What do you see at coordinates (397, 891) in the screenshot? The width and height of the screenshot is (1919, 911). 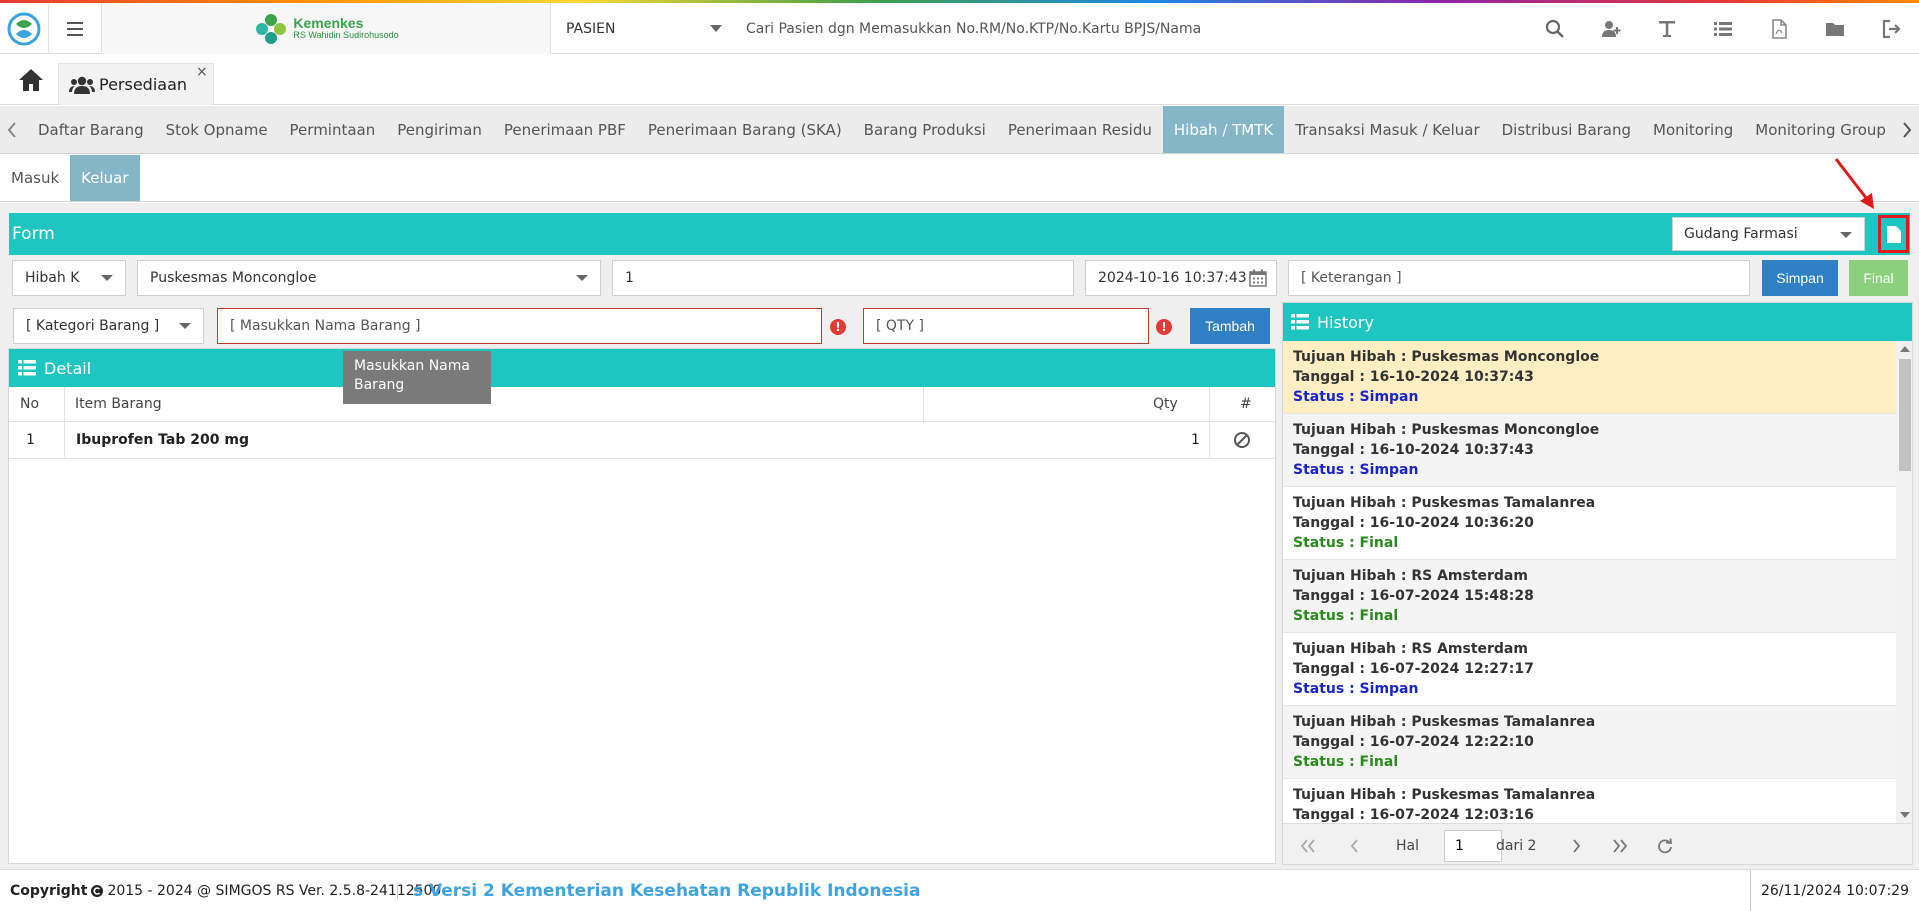 I see `footer-divider` at bounding box center [397, 891].